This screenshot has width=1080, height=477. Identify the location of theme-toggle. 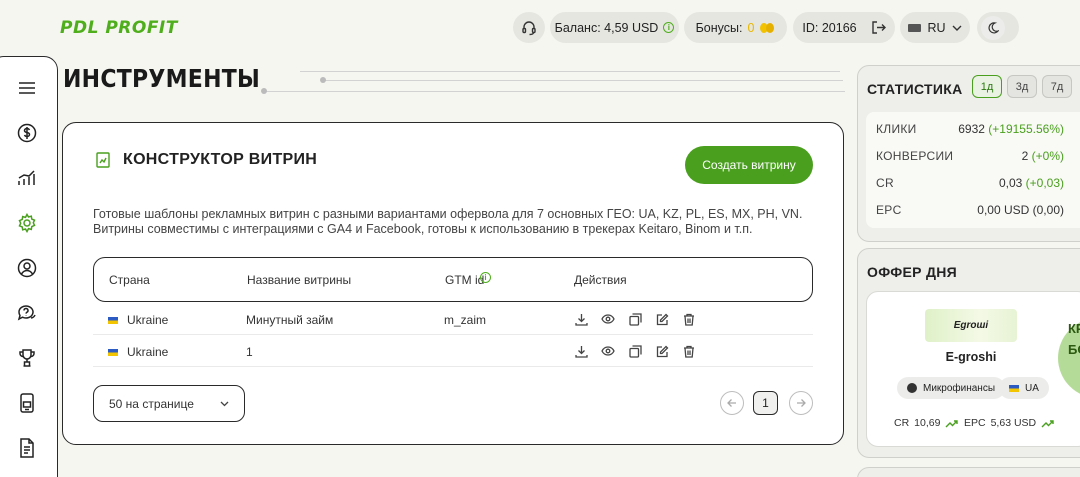
(998, 27).